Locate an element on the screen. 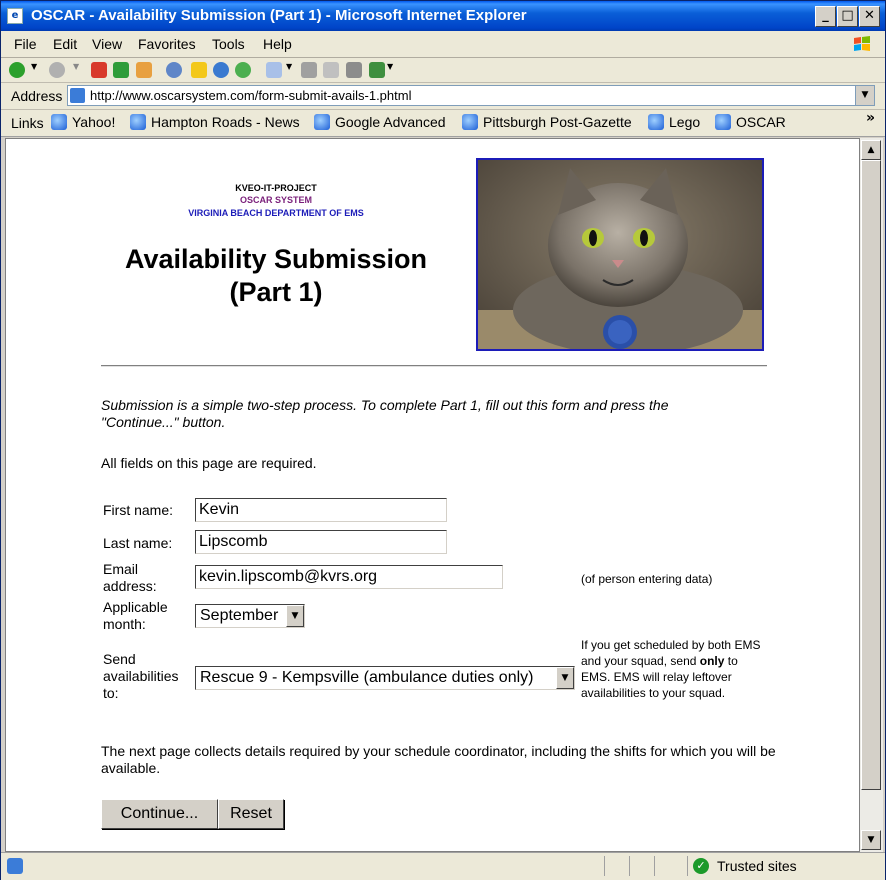 This screenshot has width=886, height=880. research-icon is located at coordinates (377, 70).